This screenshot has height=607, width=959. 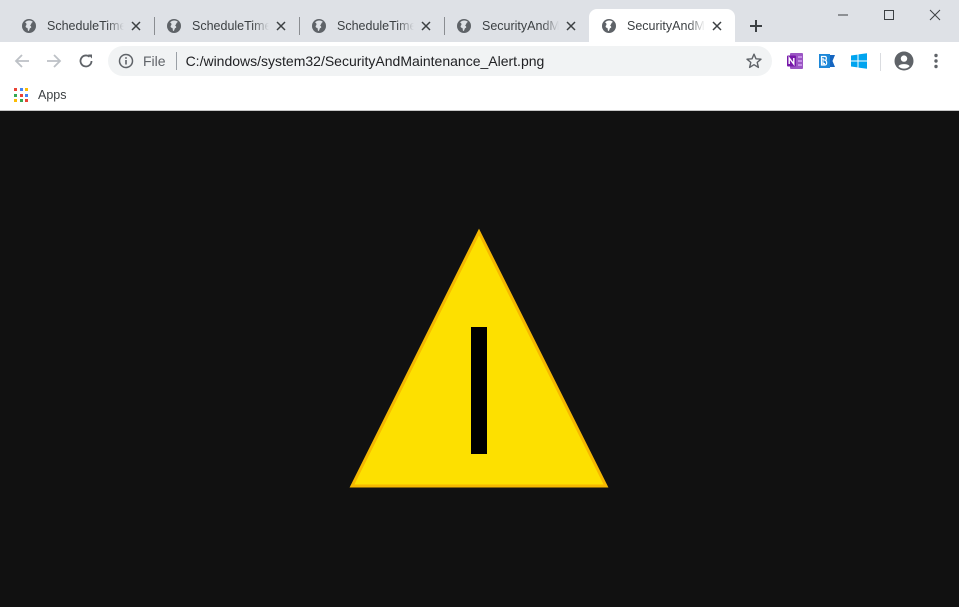 I want to click on back-button, so click(x=22, y=61).